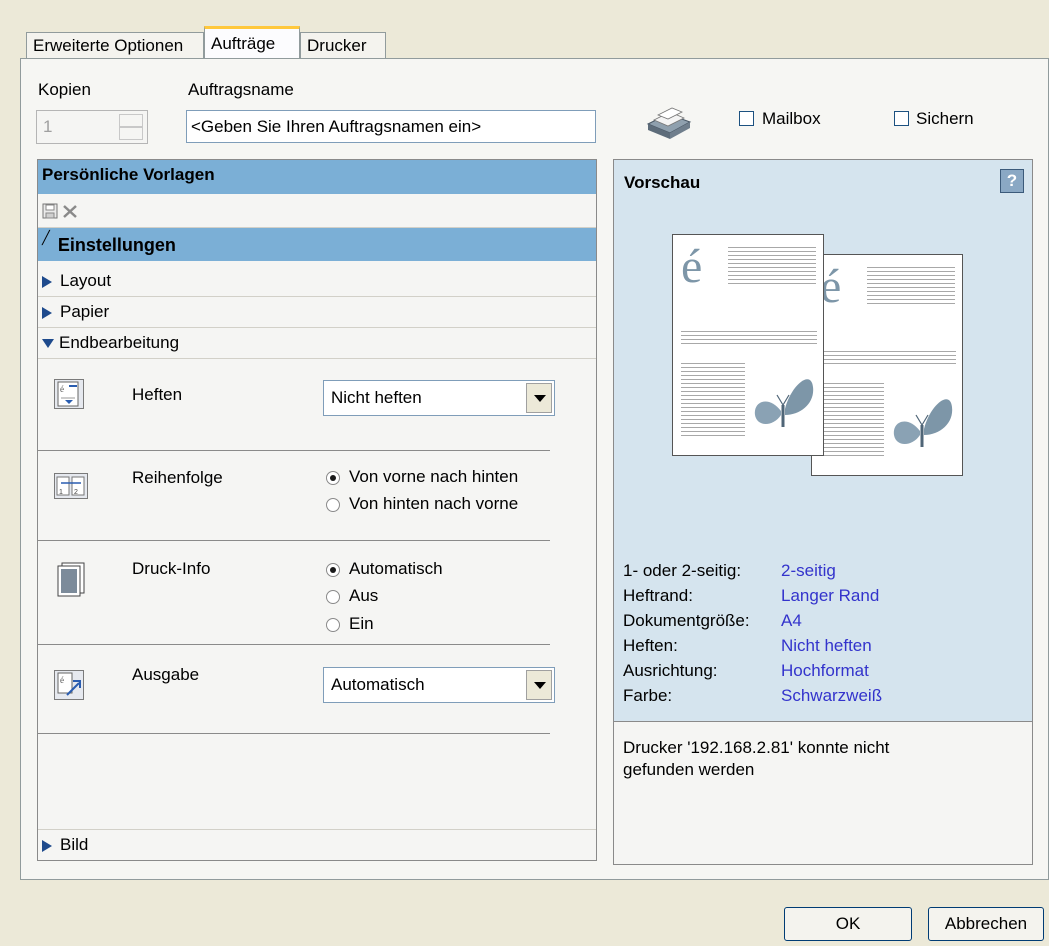 This screenshot has width=1049, height=946. I want to click on preview-page-front: é, so click(748, 345).